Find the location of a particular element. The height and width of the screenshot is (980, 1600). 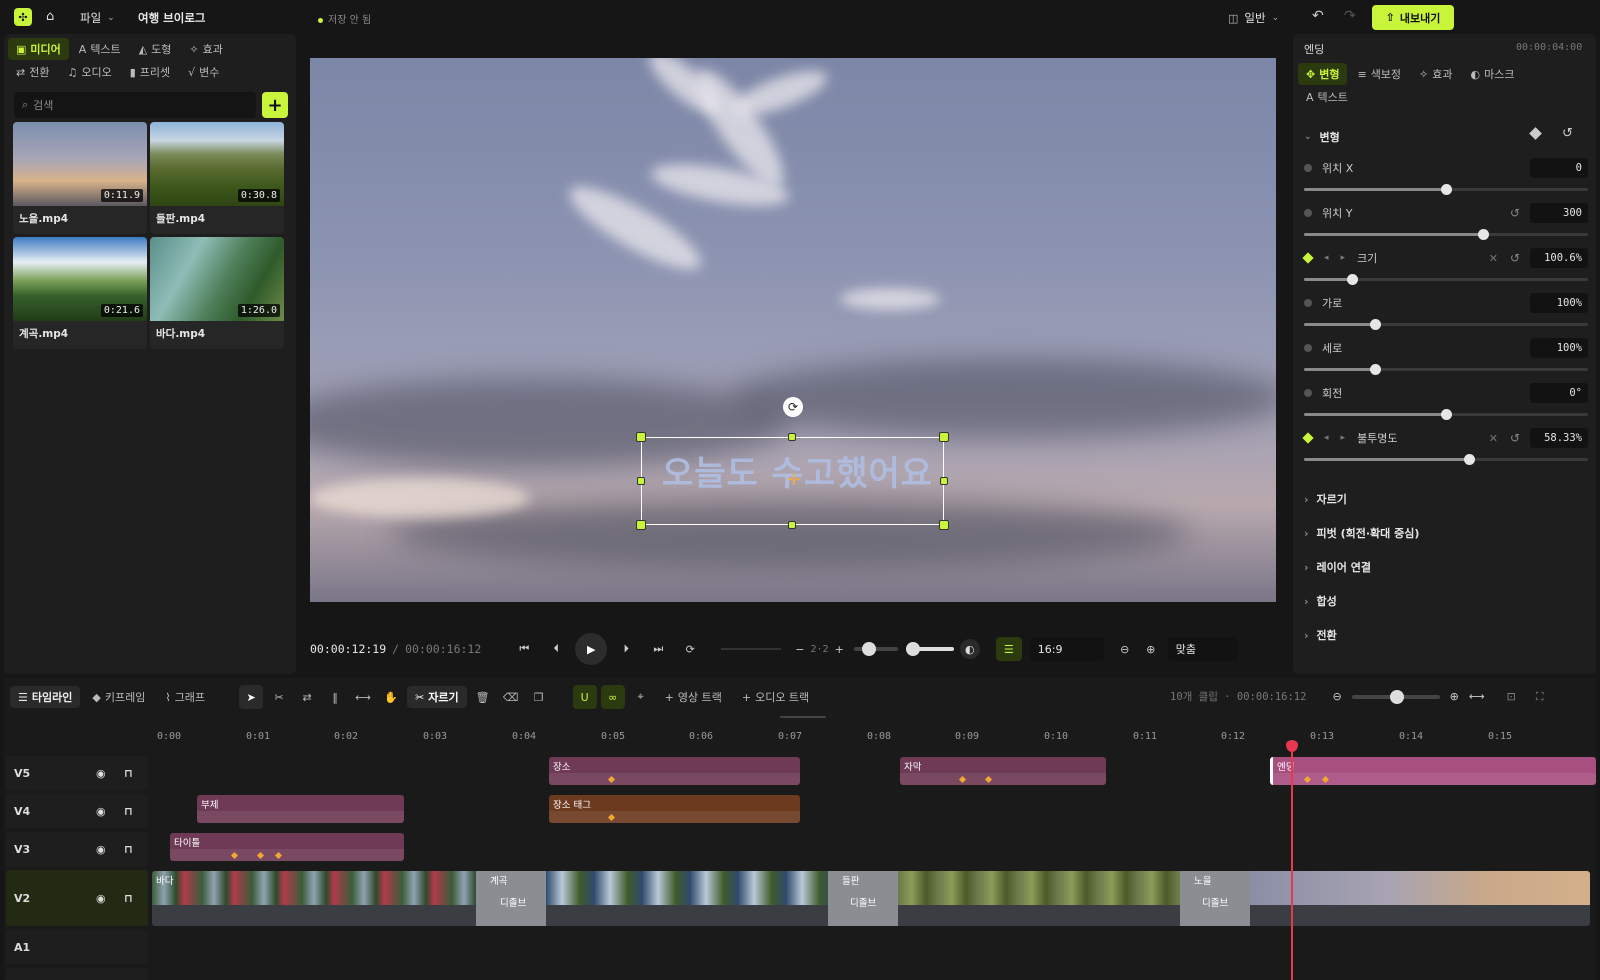

width-slider is located at coordinates (1446, 324).